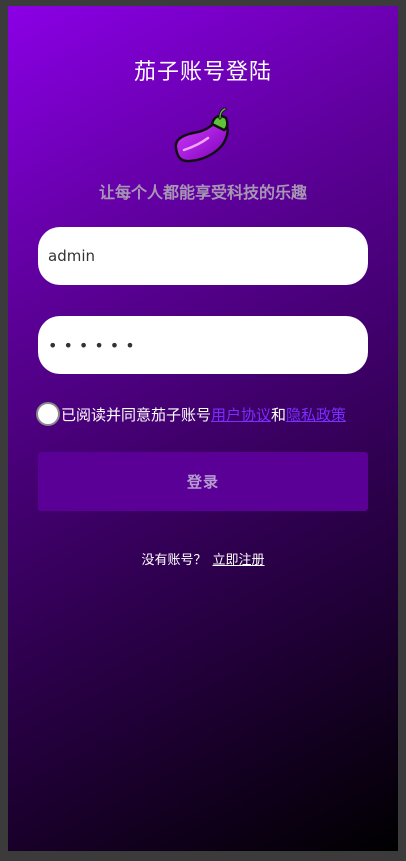 Image resolution: width=406 pixels, height=861 pixels. I want to click on agreement-and-text: 和, so click(279, 414).